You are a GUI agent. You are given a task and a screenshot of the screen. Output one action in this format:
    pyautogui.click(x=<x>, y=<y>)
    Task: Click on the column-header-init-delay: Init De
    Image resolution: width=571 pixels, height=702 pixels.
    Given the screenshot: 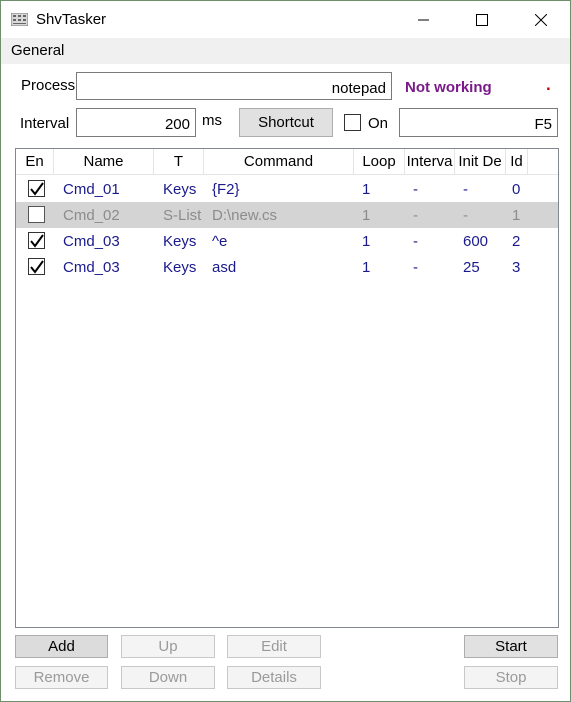 What is the action you would take?
    pyautogui.click(x=480, y=161)
    